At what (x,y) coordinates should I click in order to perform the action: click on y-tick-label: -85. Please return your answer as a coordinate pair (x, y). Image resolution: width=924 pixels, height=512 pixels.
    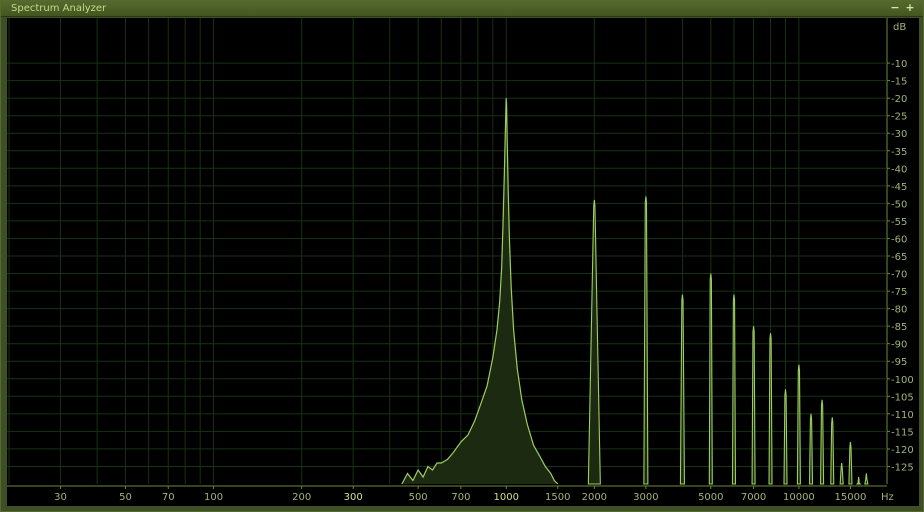
    Looking at the image, I should click on (899, 327).